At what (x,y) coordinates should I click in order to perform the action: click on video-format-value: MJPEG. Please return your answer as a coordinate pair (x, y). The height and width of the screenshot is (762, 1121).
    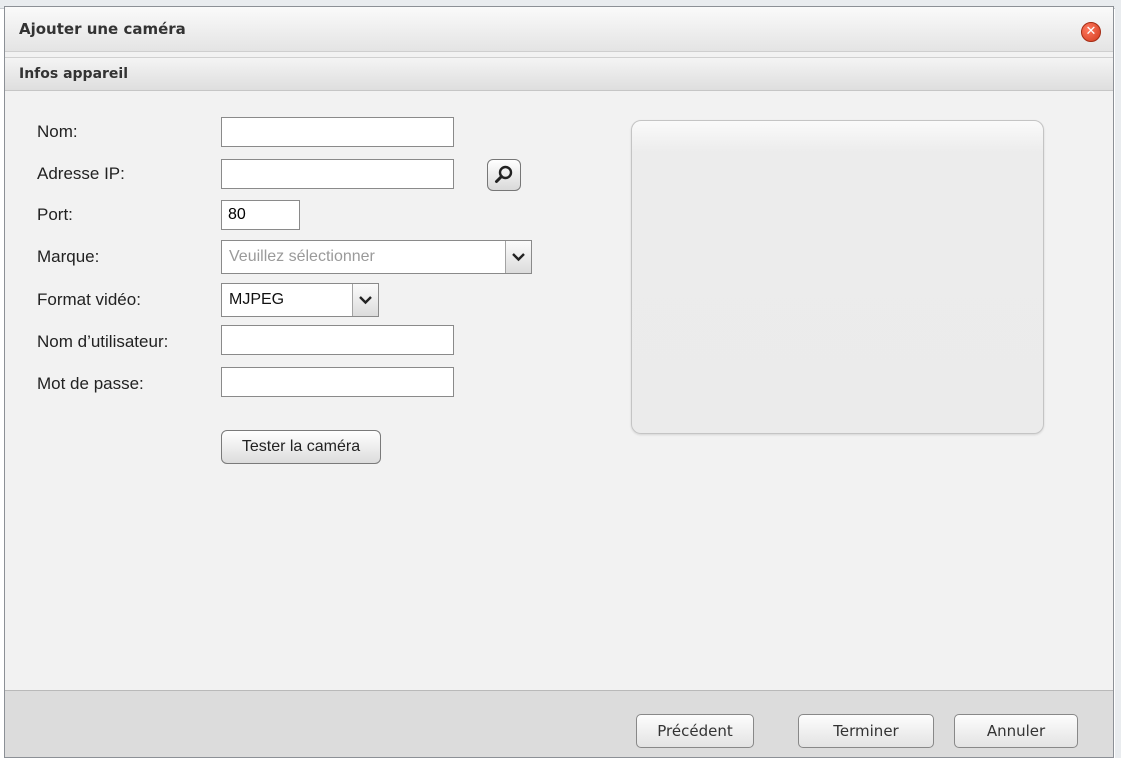
    Looking at the image, I should click on (257, 299).